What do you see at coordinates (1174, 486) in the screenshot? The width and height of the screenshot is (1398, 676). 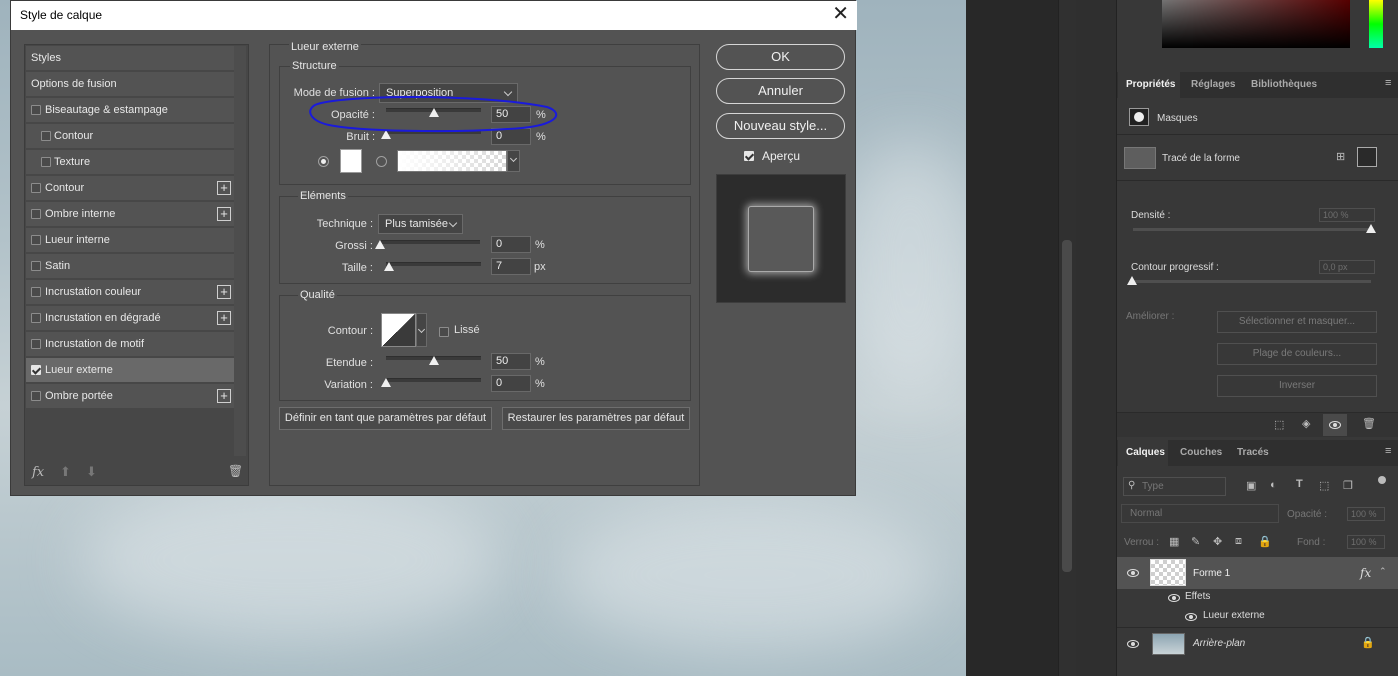 I see `layer-filter-select: ⚲ Type` at bounding box center [1174, 486].